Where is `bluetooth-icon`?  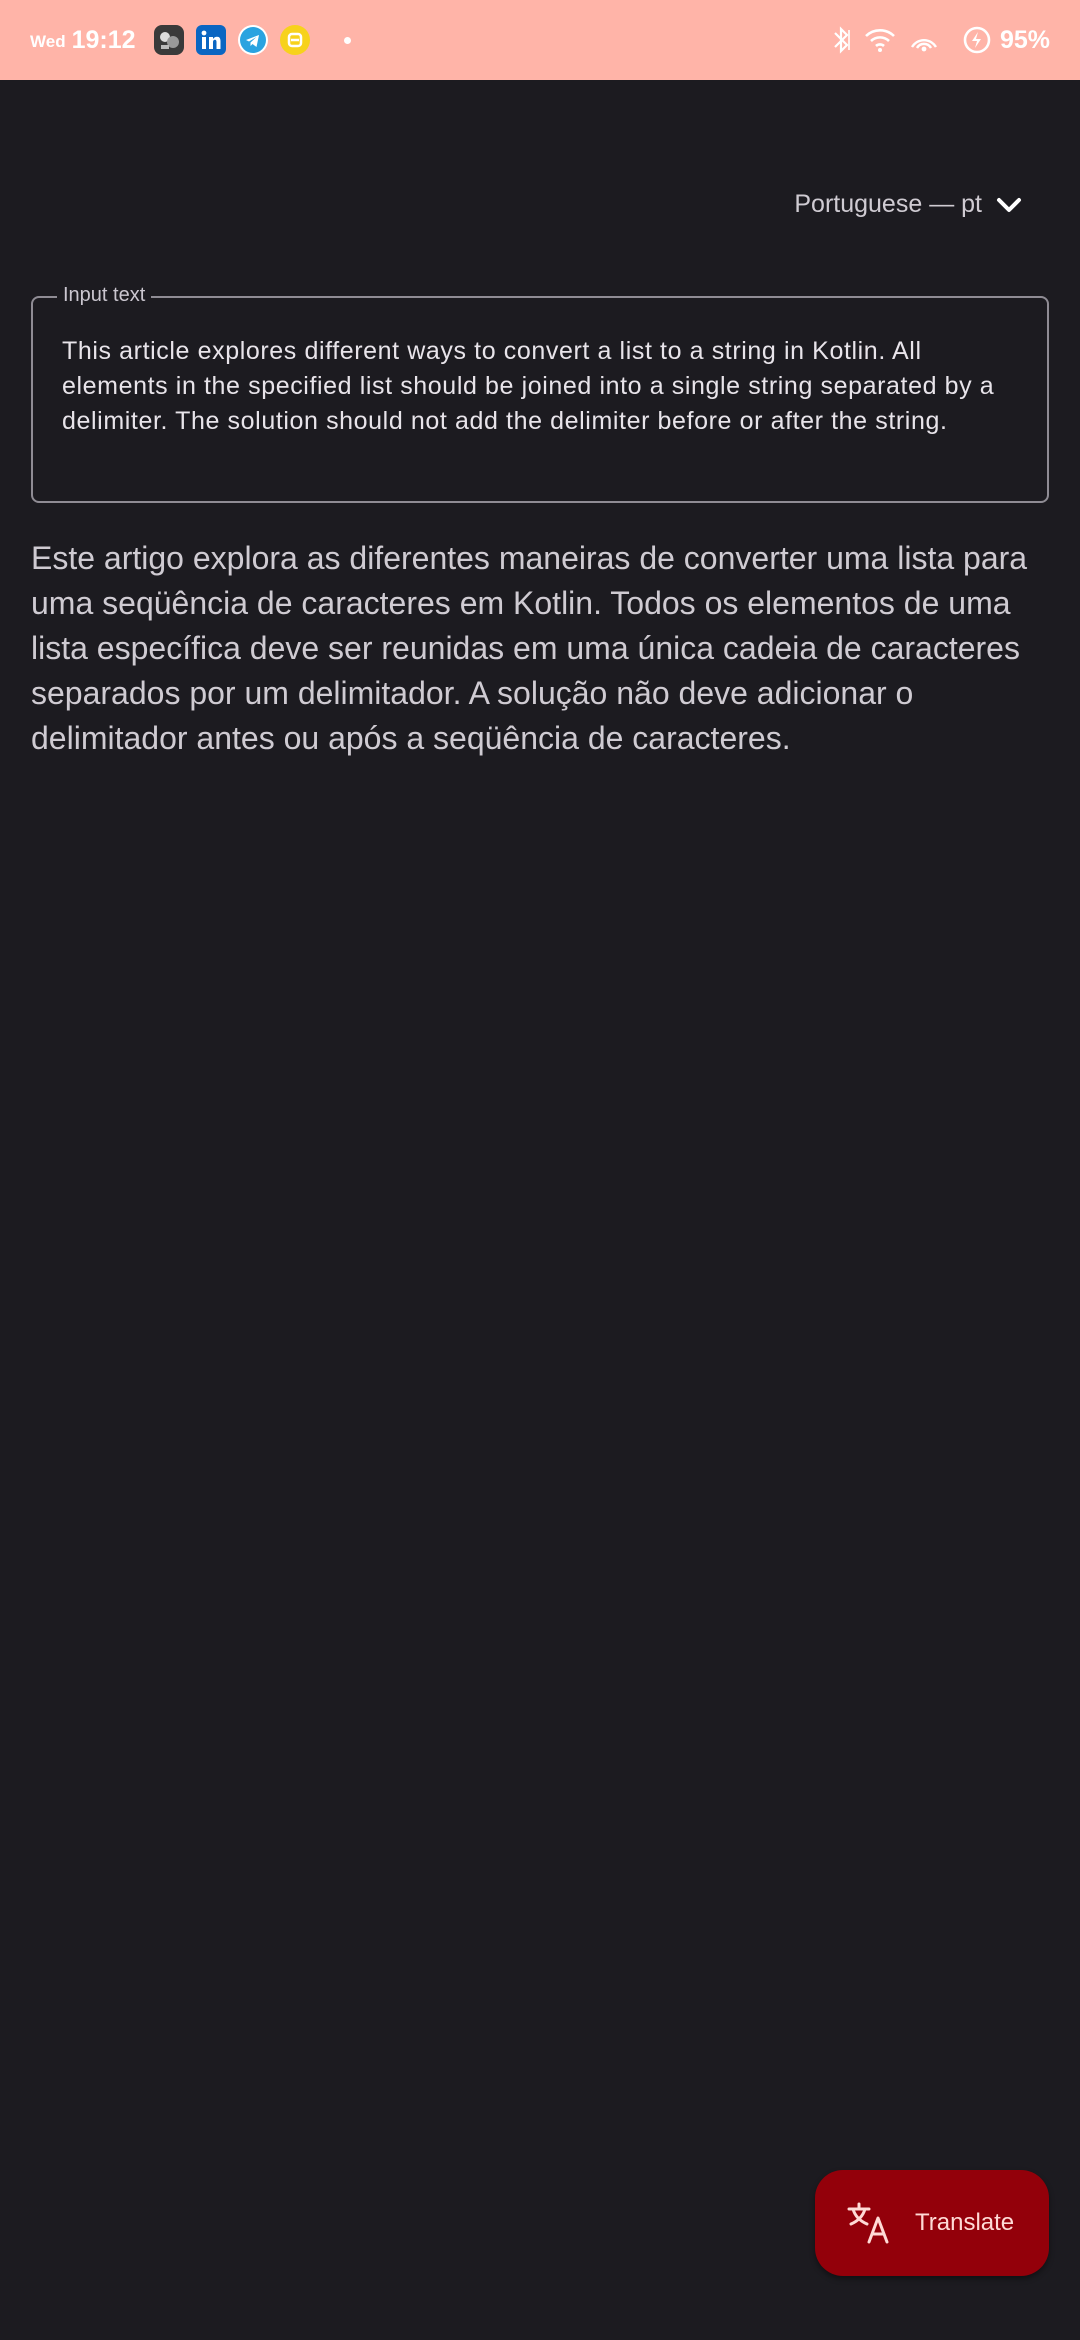 bluetooth-icon is located at coordinates (841, 40).